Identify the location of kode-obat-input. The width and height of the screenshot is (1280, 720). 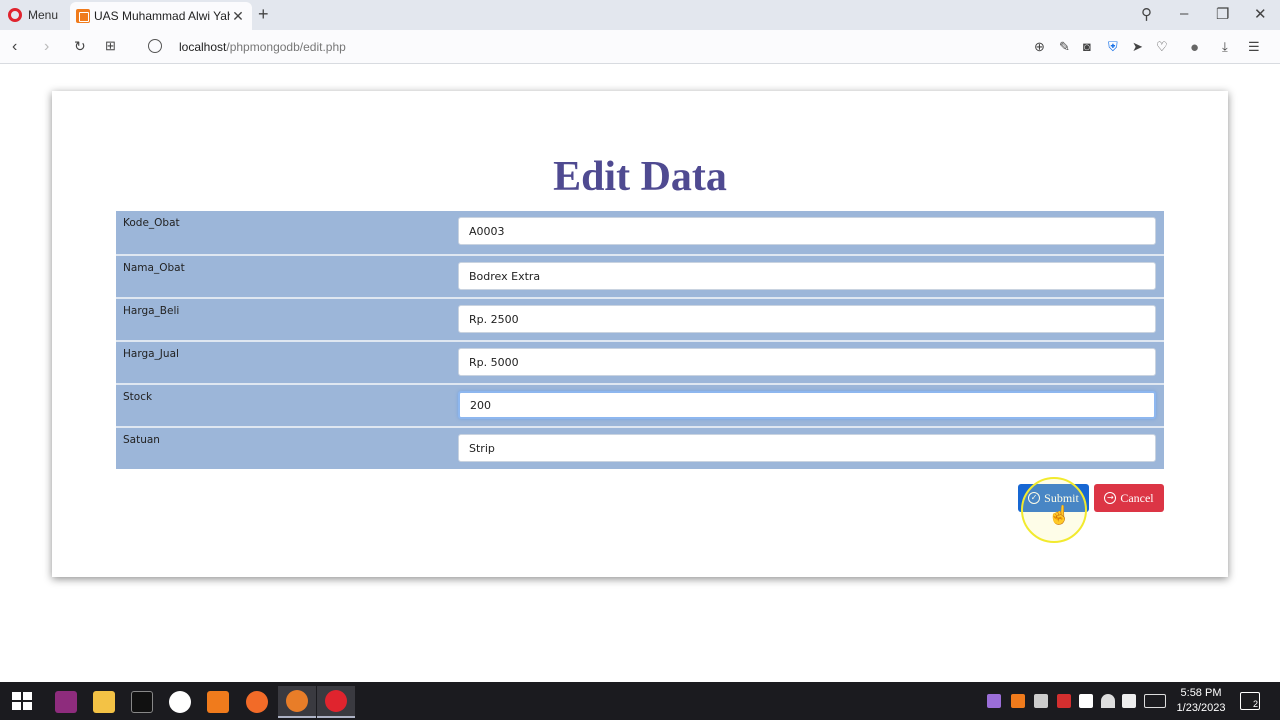
(807, 231).